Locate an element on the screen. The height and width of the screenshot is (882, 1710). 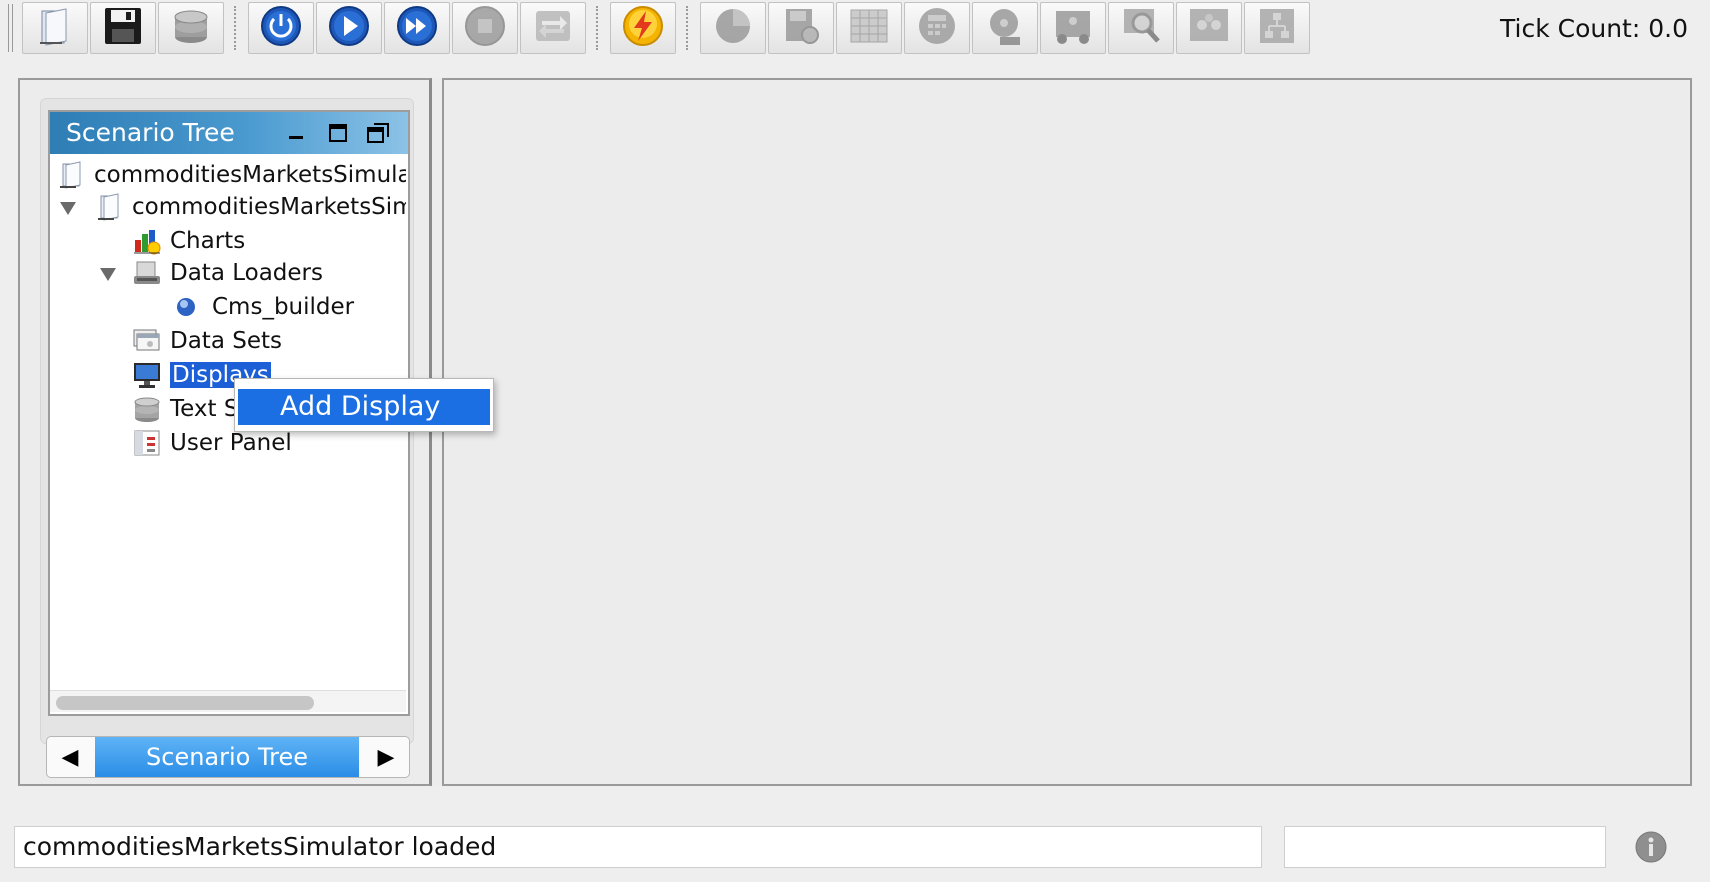
add-display-menu-item: Add Display is located at coordinates (364, 407).